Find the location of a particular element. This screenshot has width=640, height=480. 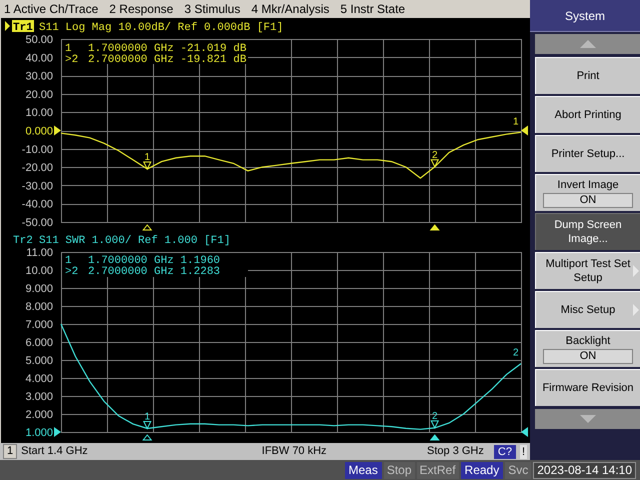

softkey-button: Misc Setup is located at coordinates (587, 309).